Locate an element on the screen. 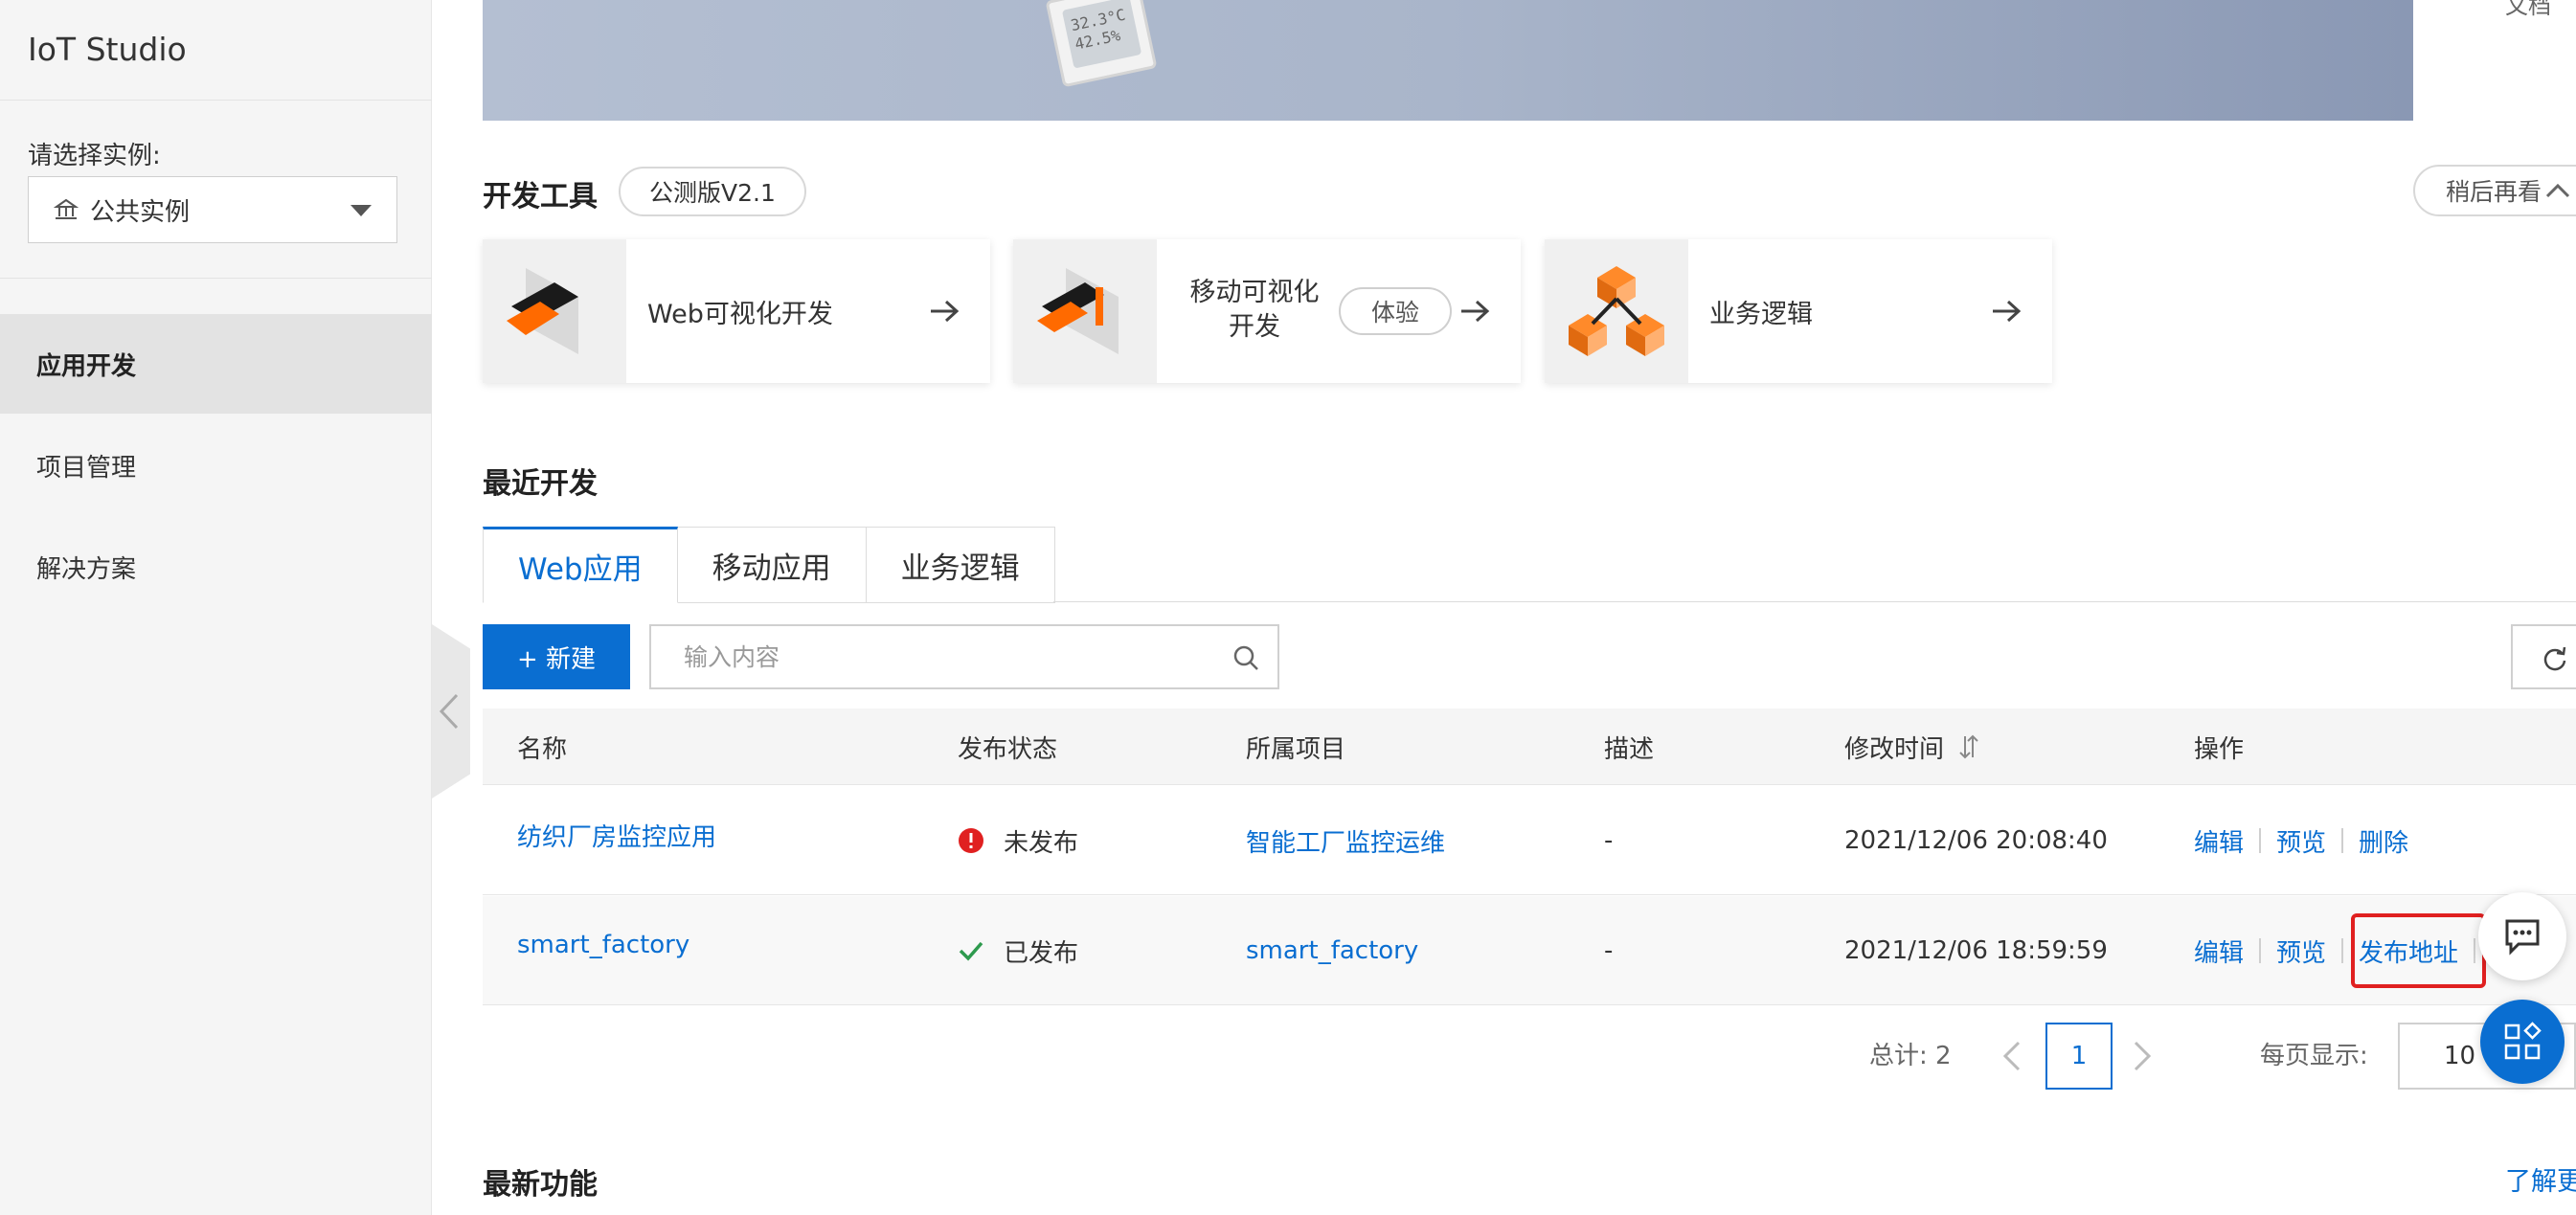  bank-icon is located at coordinates (66, 209).